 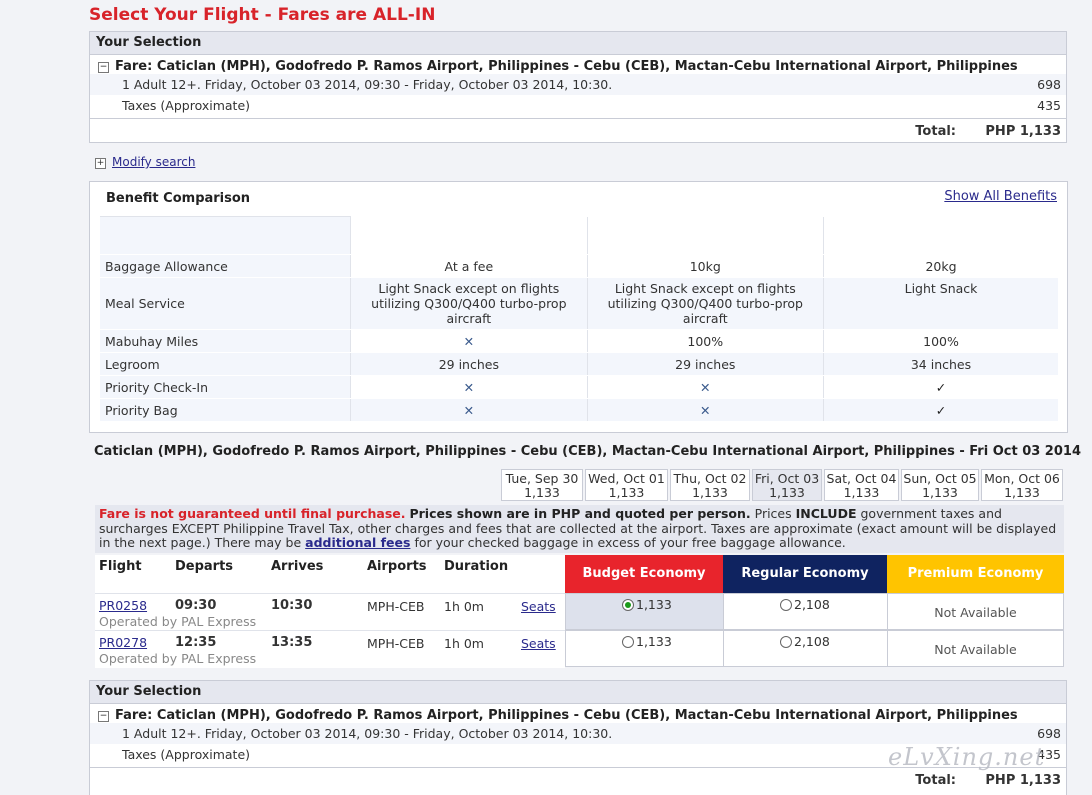 I want to click on taxes-amount: 435, so click(x=1049, y=105).